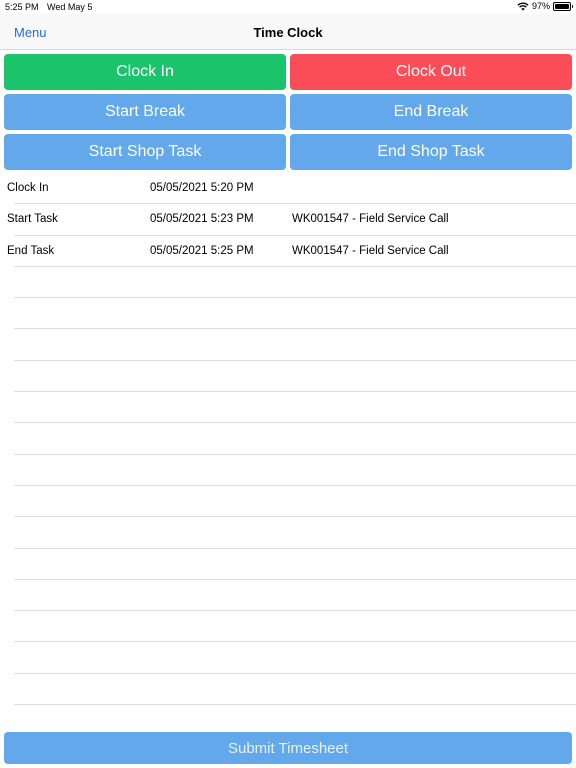  I want to click on status-time: 5:25 PM, so click(22, 7).